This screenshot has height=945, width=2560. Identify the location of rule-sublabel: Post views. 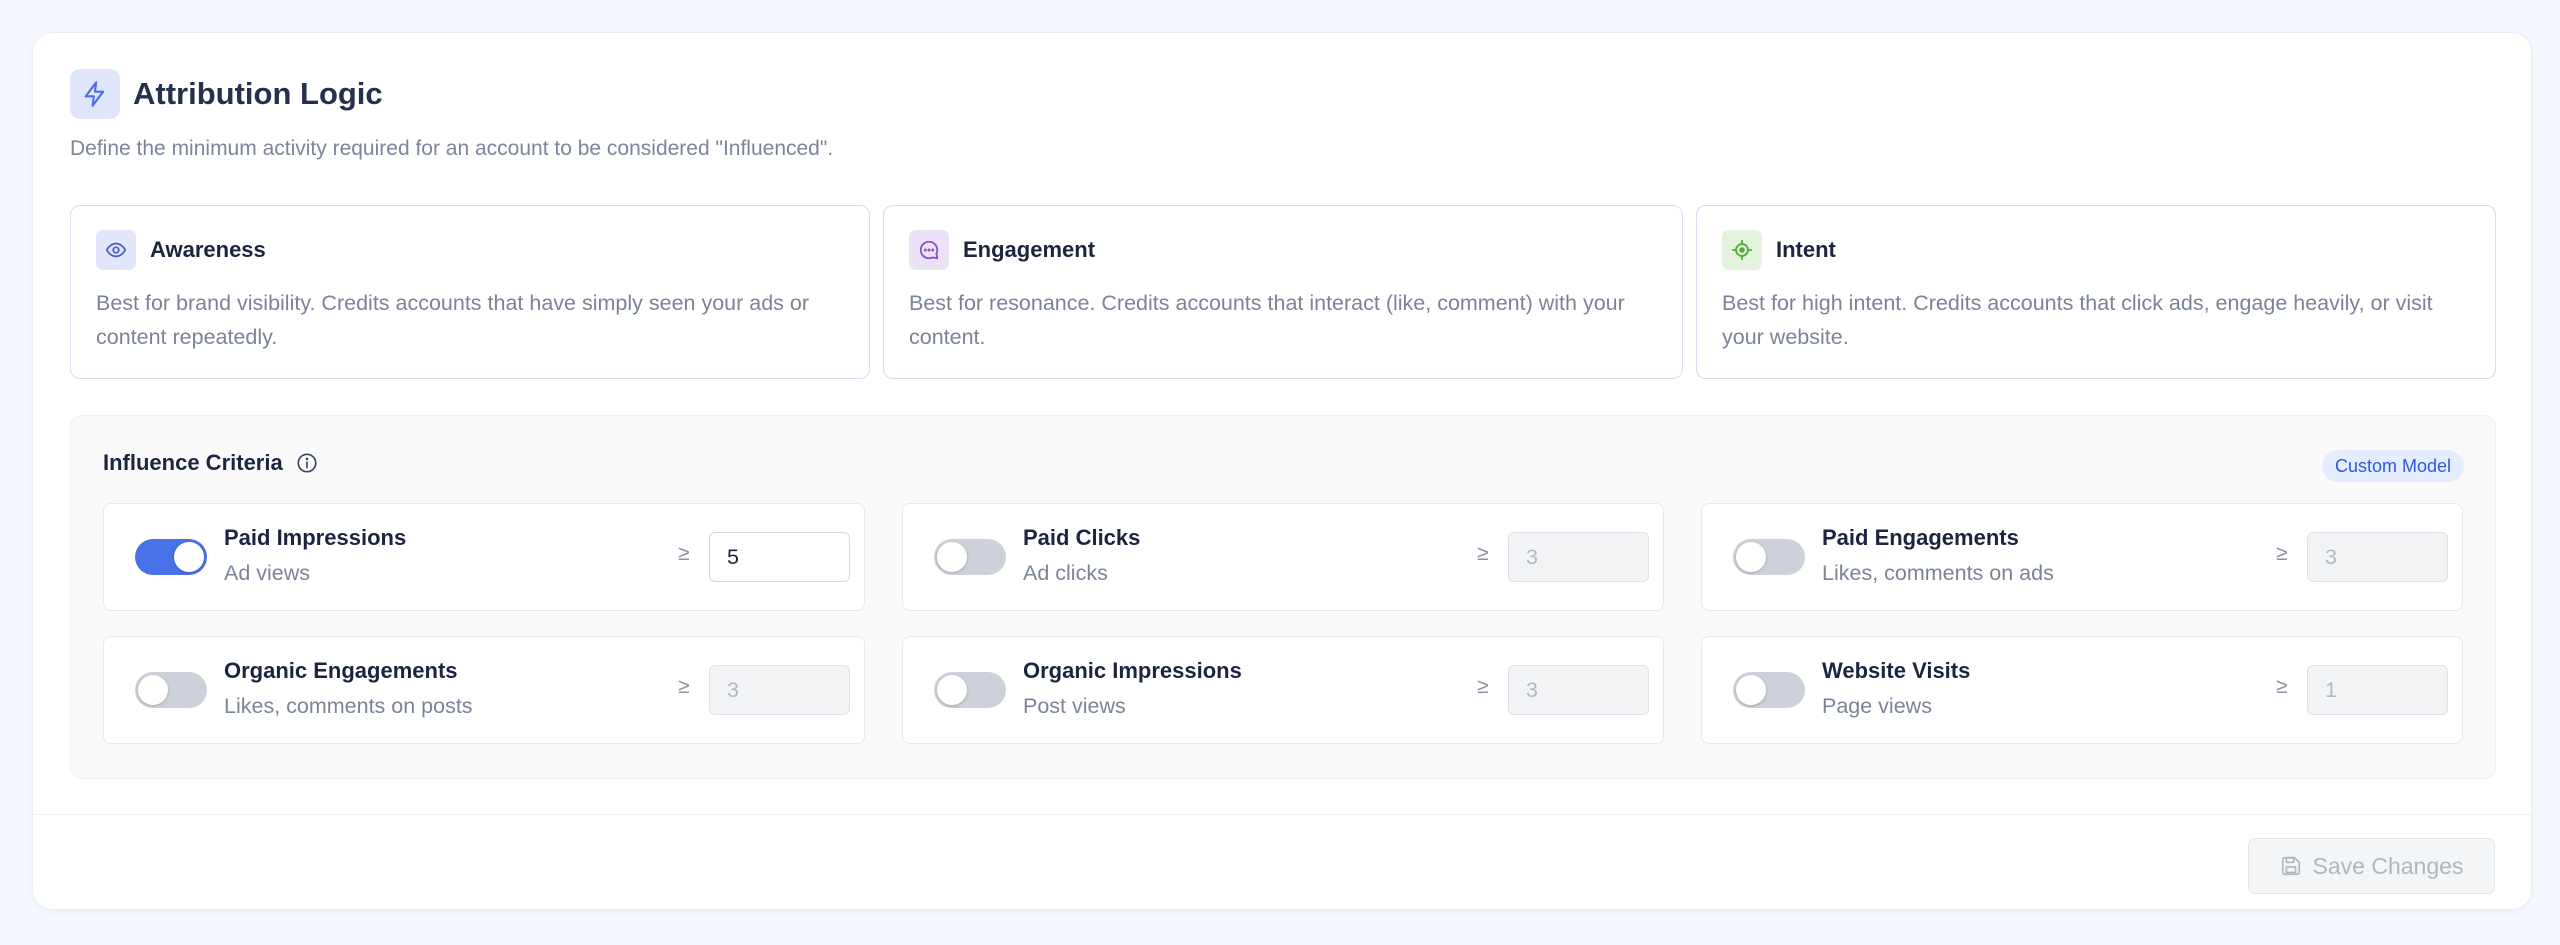
(1074, 706).